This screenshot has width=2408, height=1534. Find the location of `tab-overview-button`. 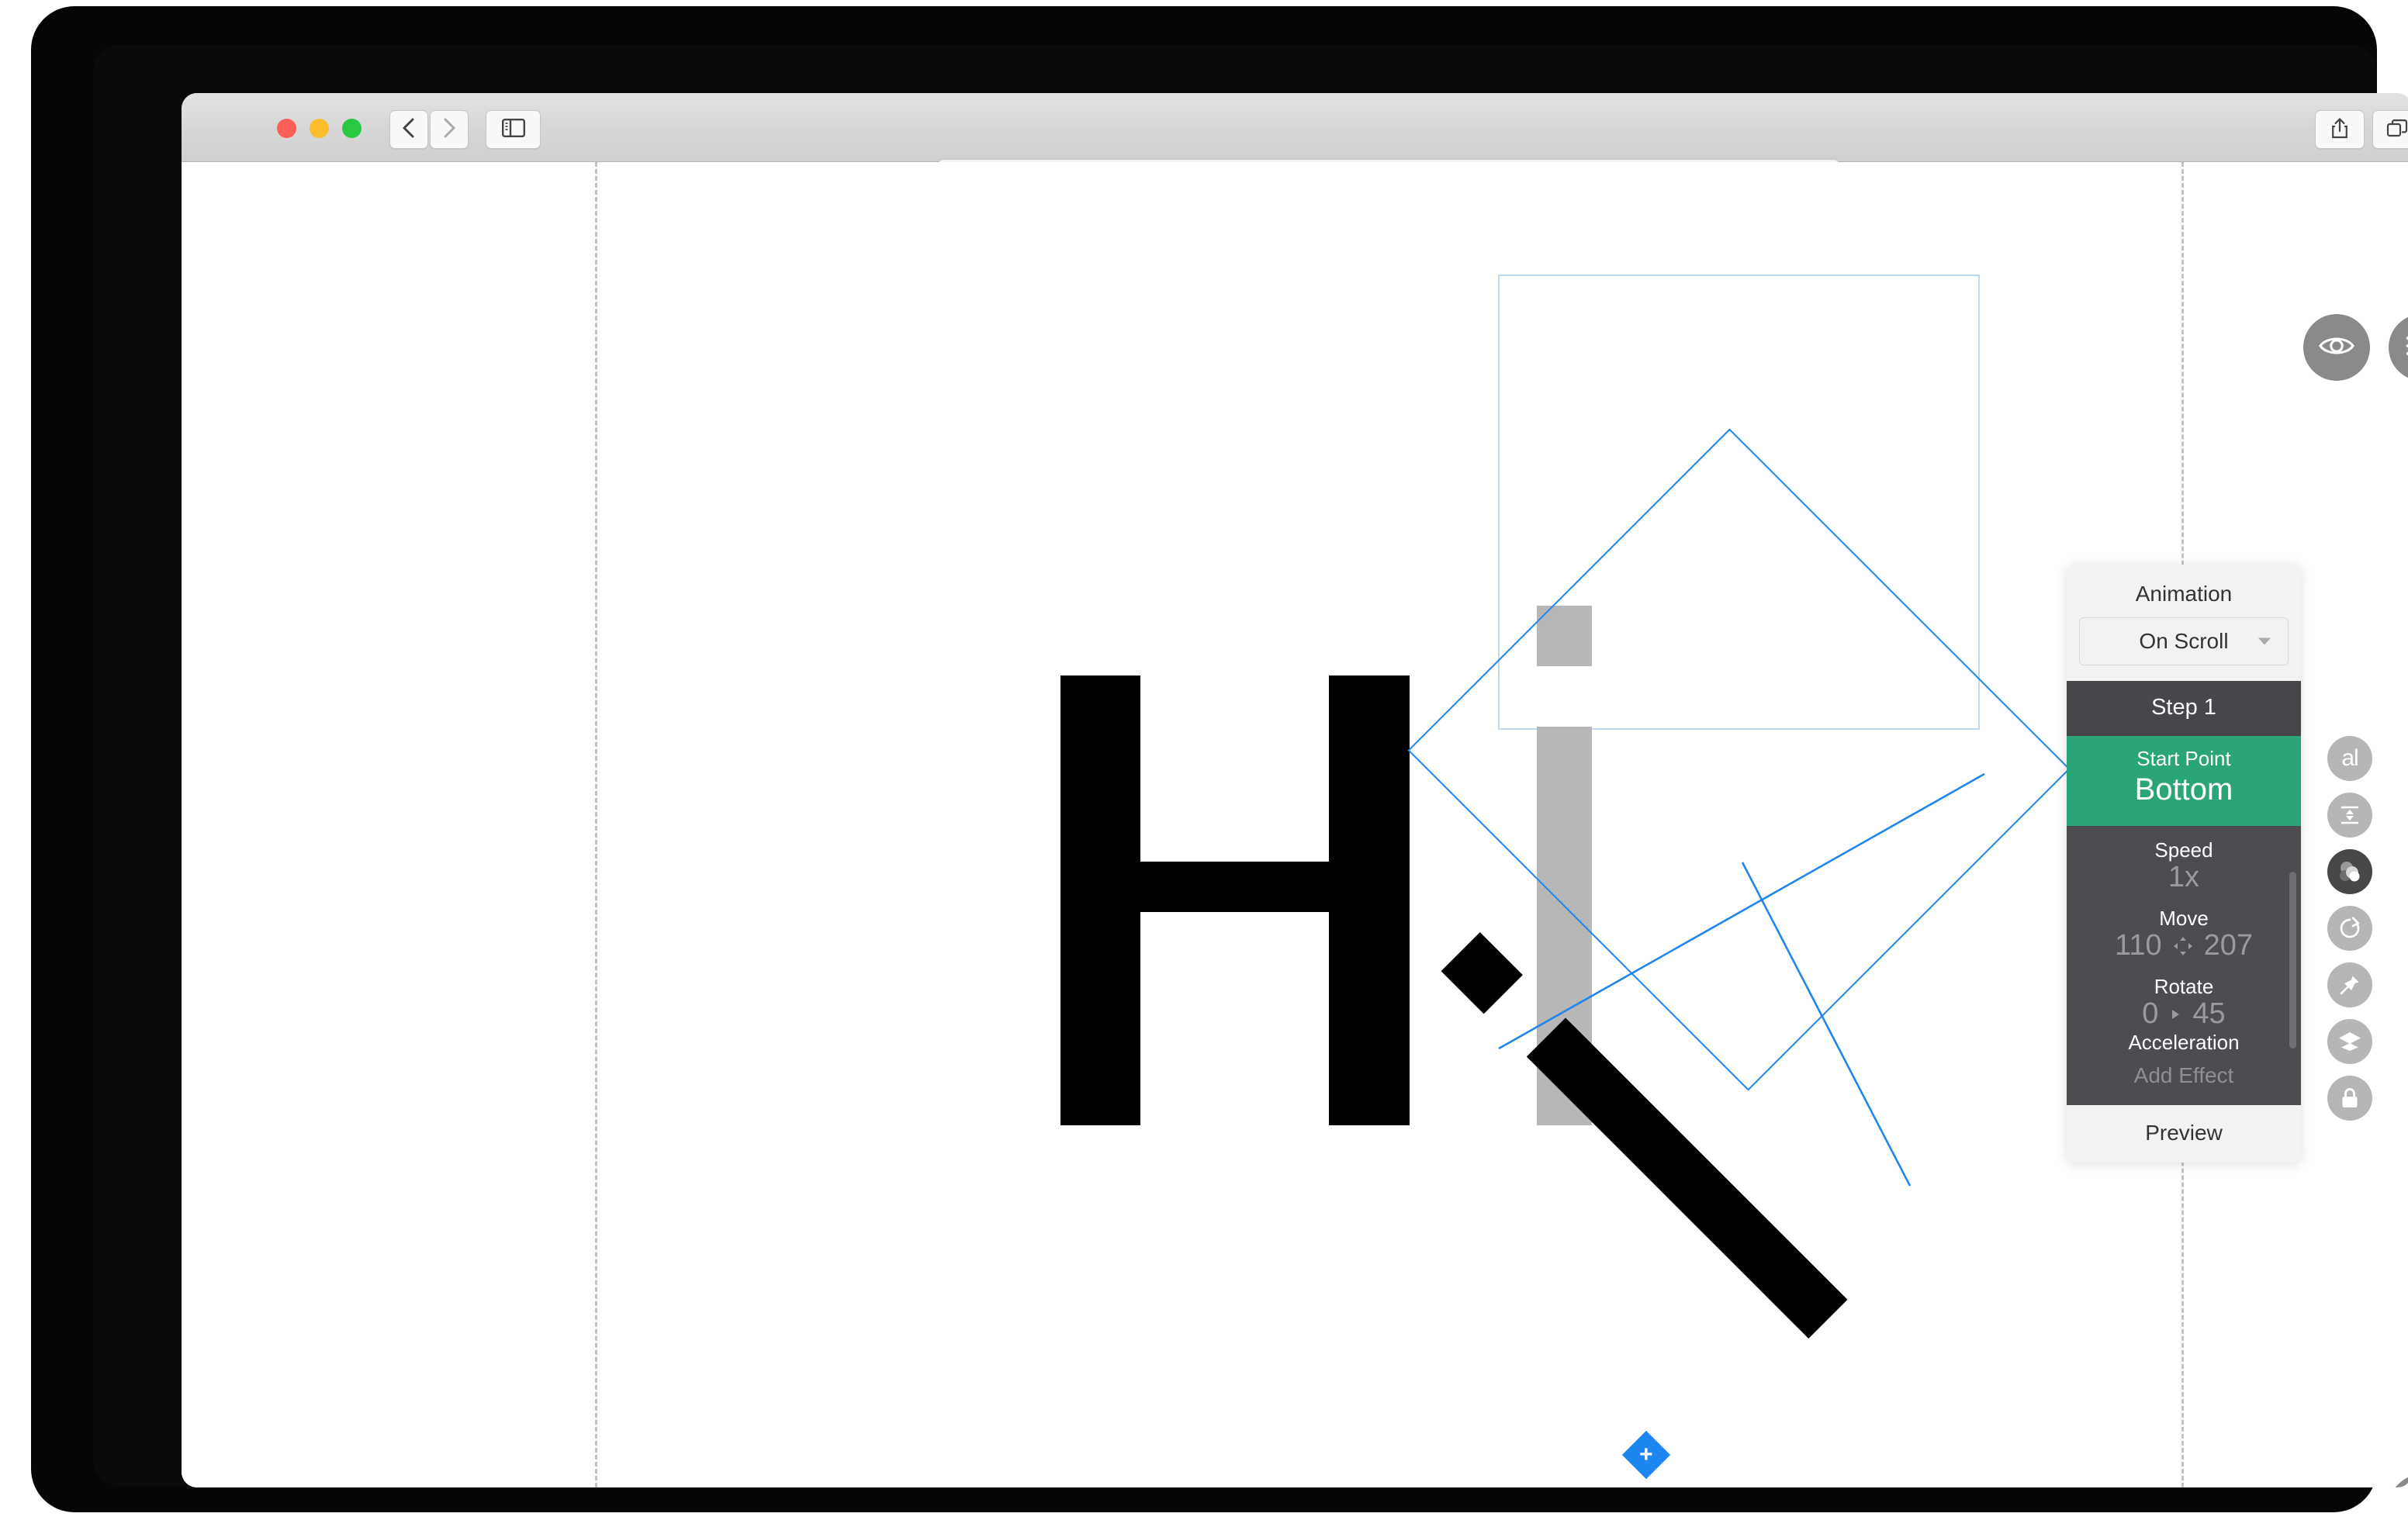

tab-overview-button is located at coordinates (2390, 129).